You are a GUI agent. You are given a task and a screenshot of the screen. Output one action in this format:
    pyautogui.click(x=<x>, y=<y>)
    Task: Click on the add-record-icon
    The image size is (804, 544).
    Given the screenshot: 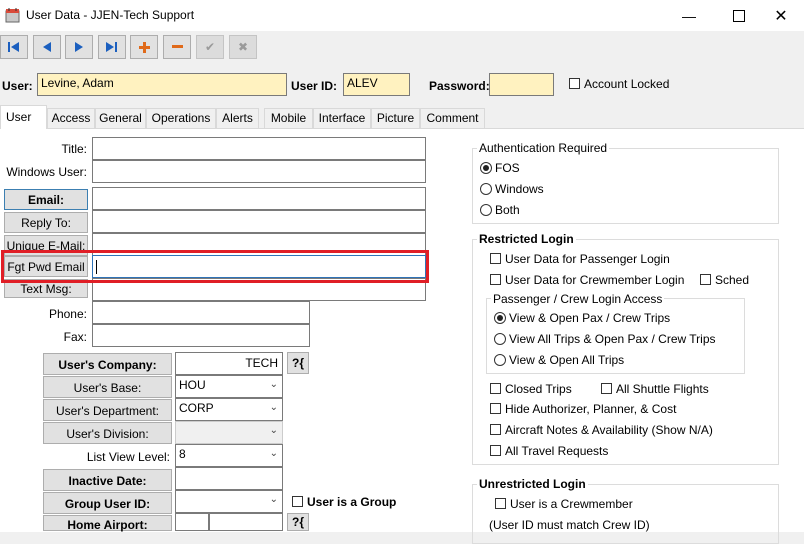 What is the action you would take?
    pyautogui.click(x=144, y=47)
    